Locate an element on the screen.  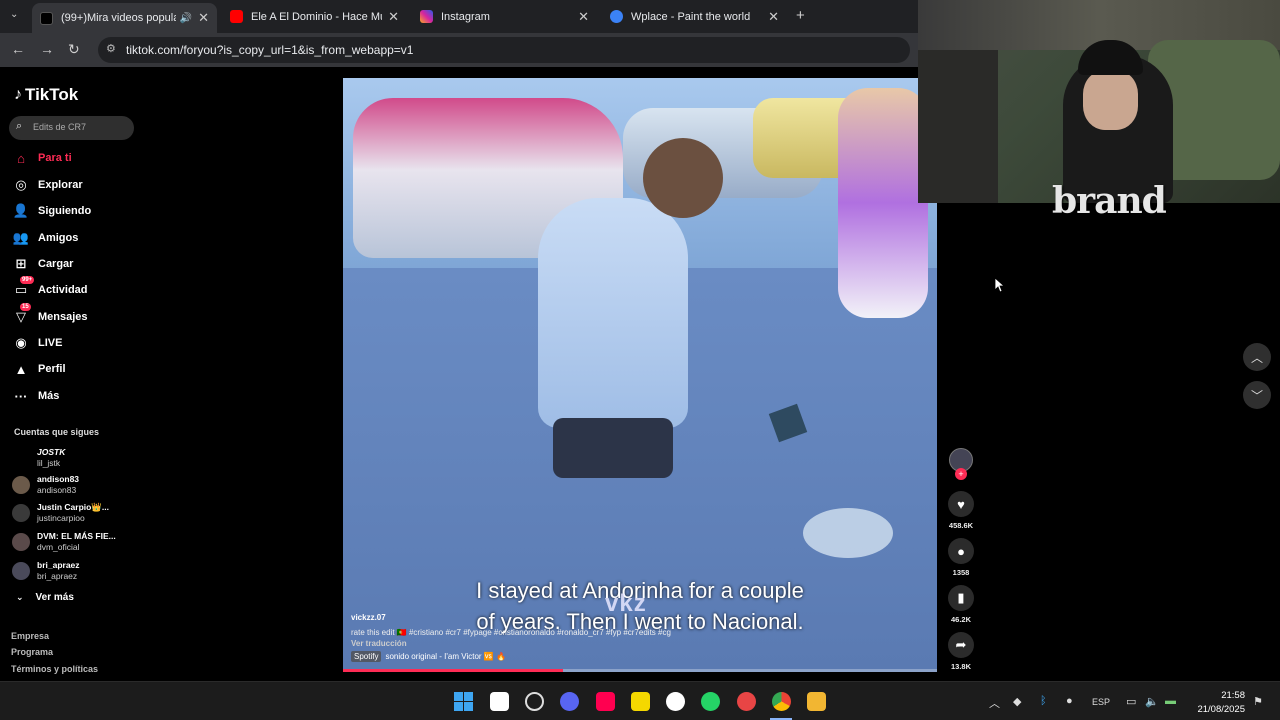
comment-count: 1358 is located at coordinates (961, 572).